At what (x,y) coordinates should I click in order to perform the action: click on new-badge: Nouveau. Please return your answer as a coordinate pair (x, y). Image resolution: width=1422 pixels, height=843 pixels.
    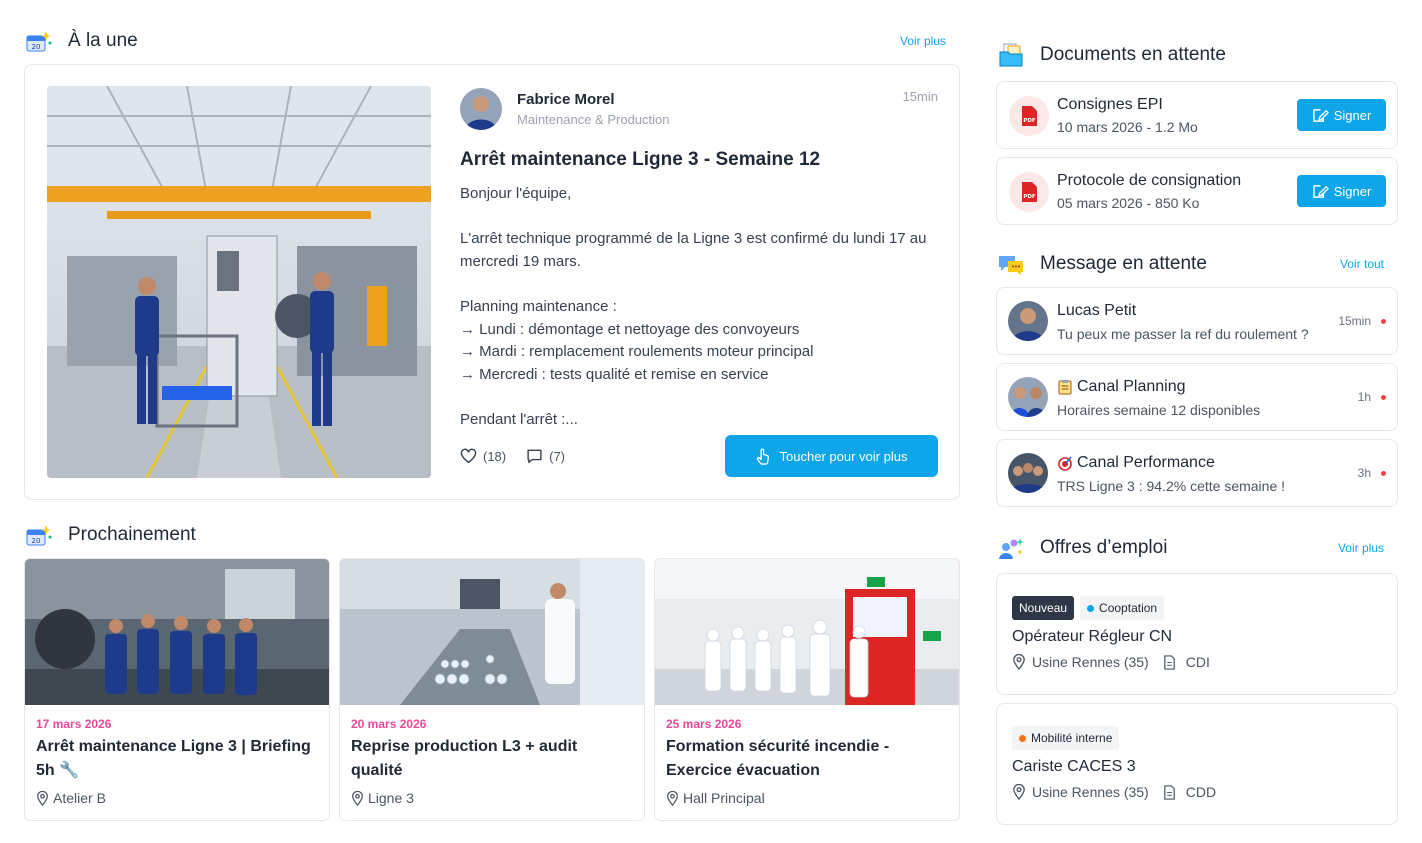
    Looking at the image, I should click on (1043, 608).